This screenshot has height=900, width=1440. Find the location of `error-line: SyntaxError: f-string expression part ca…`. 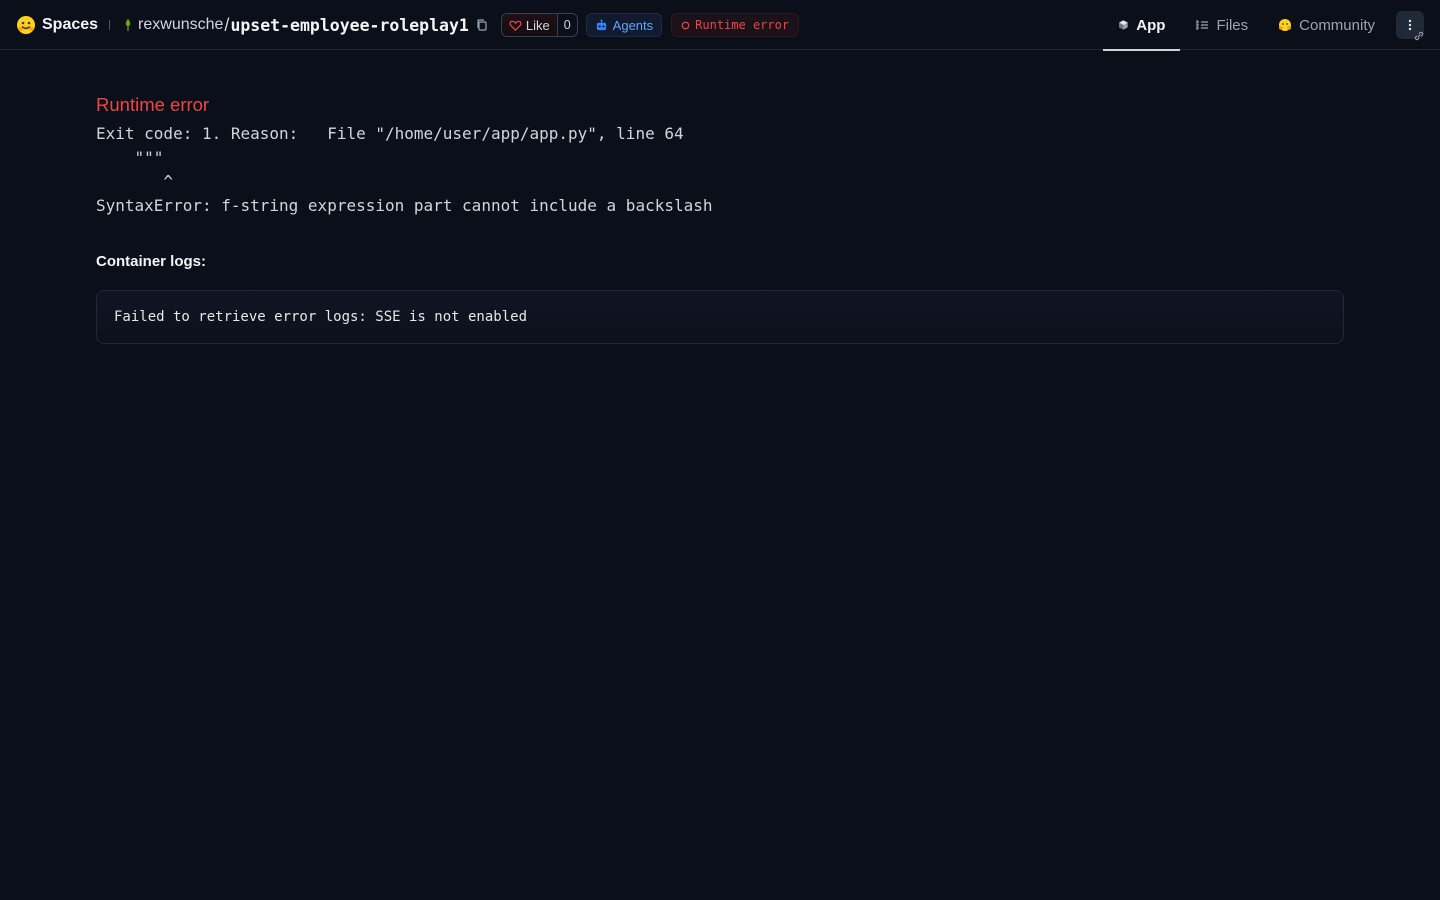

error-line: SyntaxError: f-string expression part ca… is located at coordinates (404, 205).